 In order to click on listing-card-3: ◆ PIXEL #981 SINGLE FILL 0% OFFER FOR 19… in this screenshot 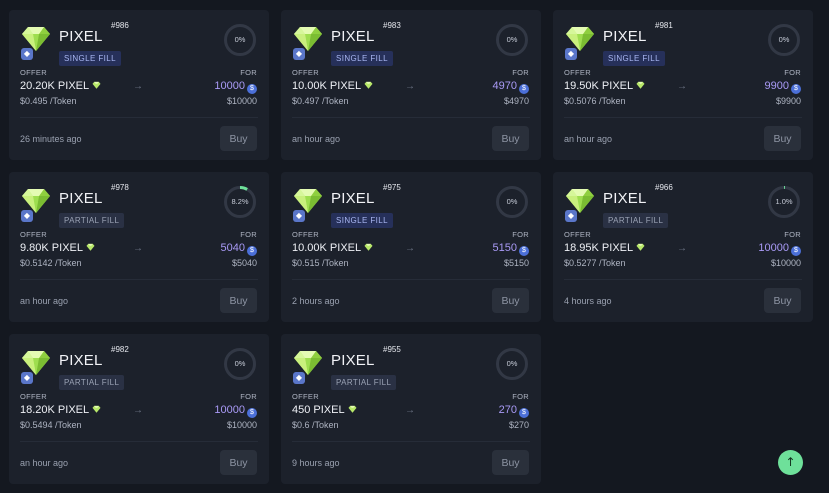, I will do `click(683, 85)`.